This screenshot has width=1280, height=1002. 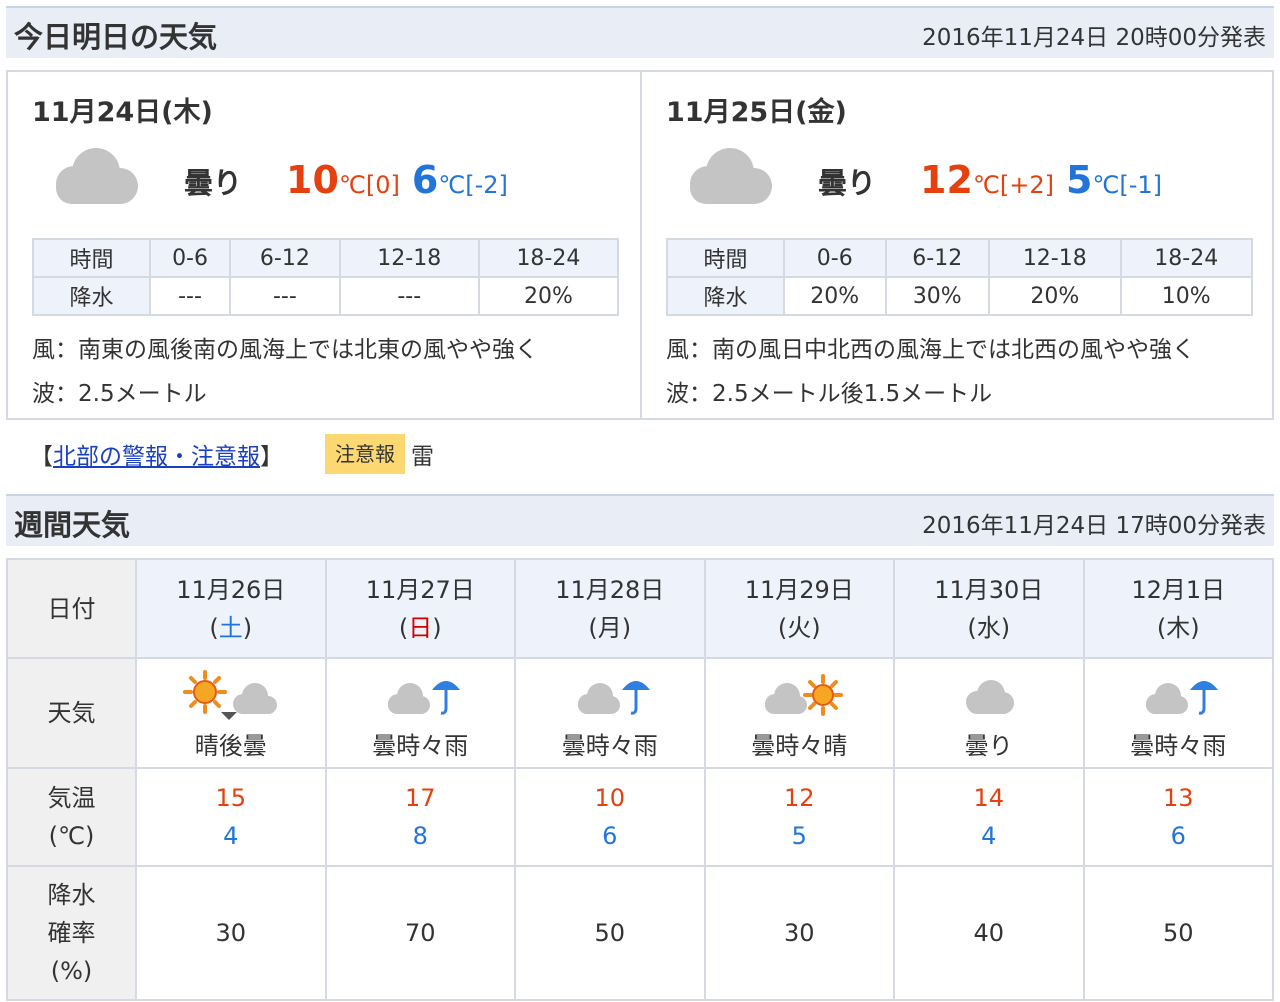 What do you see at coordinates (231, 836) in the screenshot?
I see `low-temp: 4` at bounding box center [231, 836].